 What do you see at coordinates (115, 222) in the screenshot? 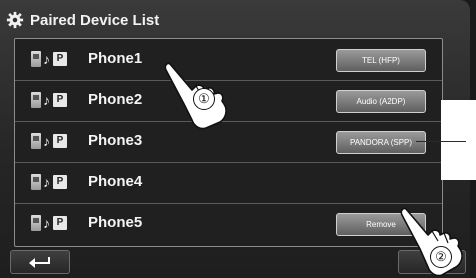
I see `device-name: Phone5` at bounding box center [115, 222].